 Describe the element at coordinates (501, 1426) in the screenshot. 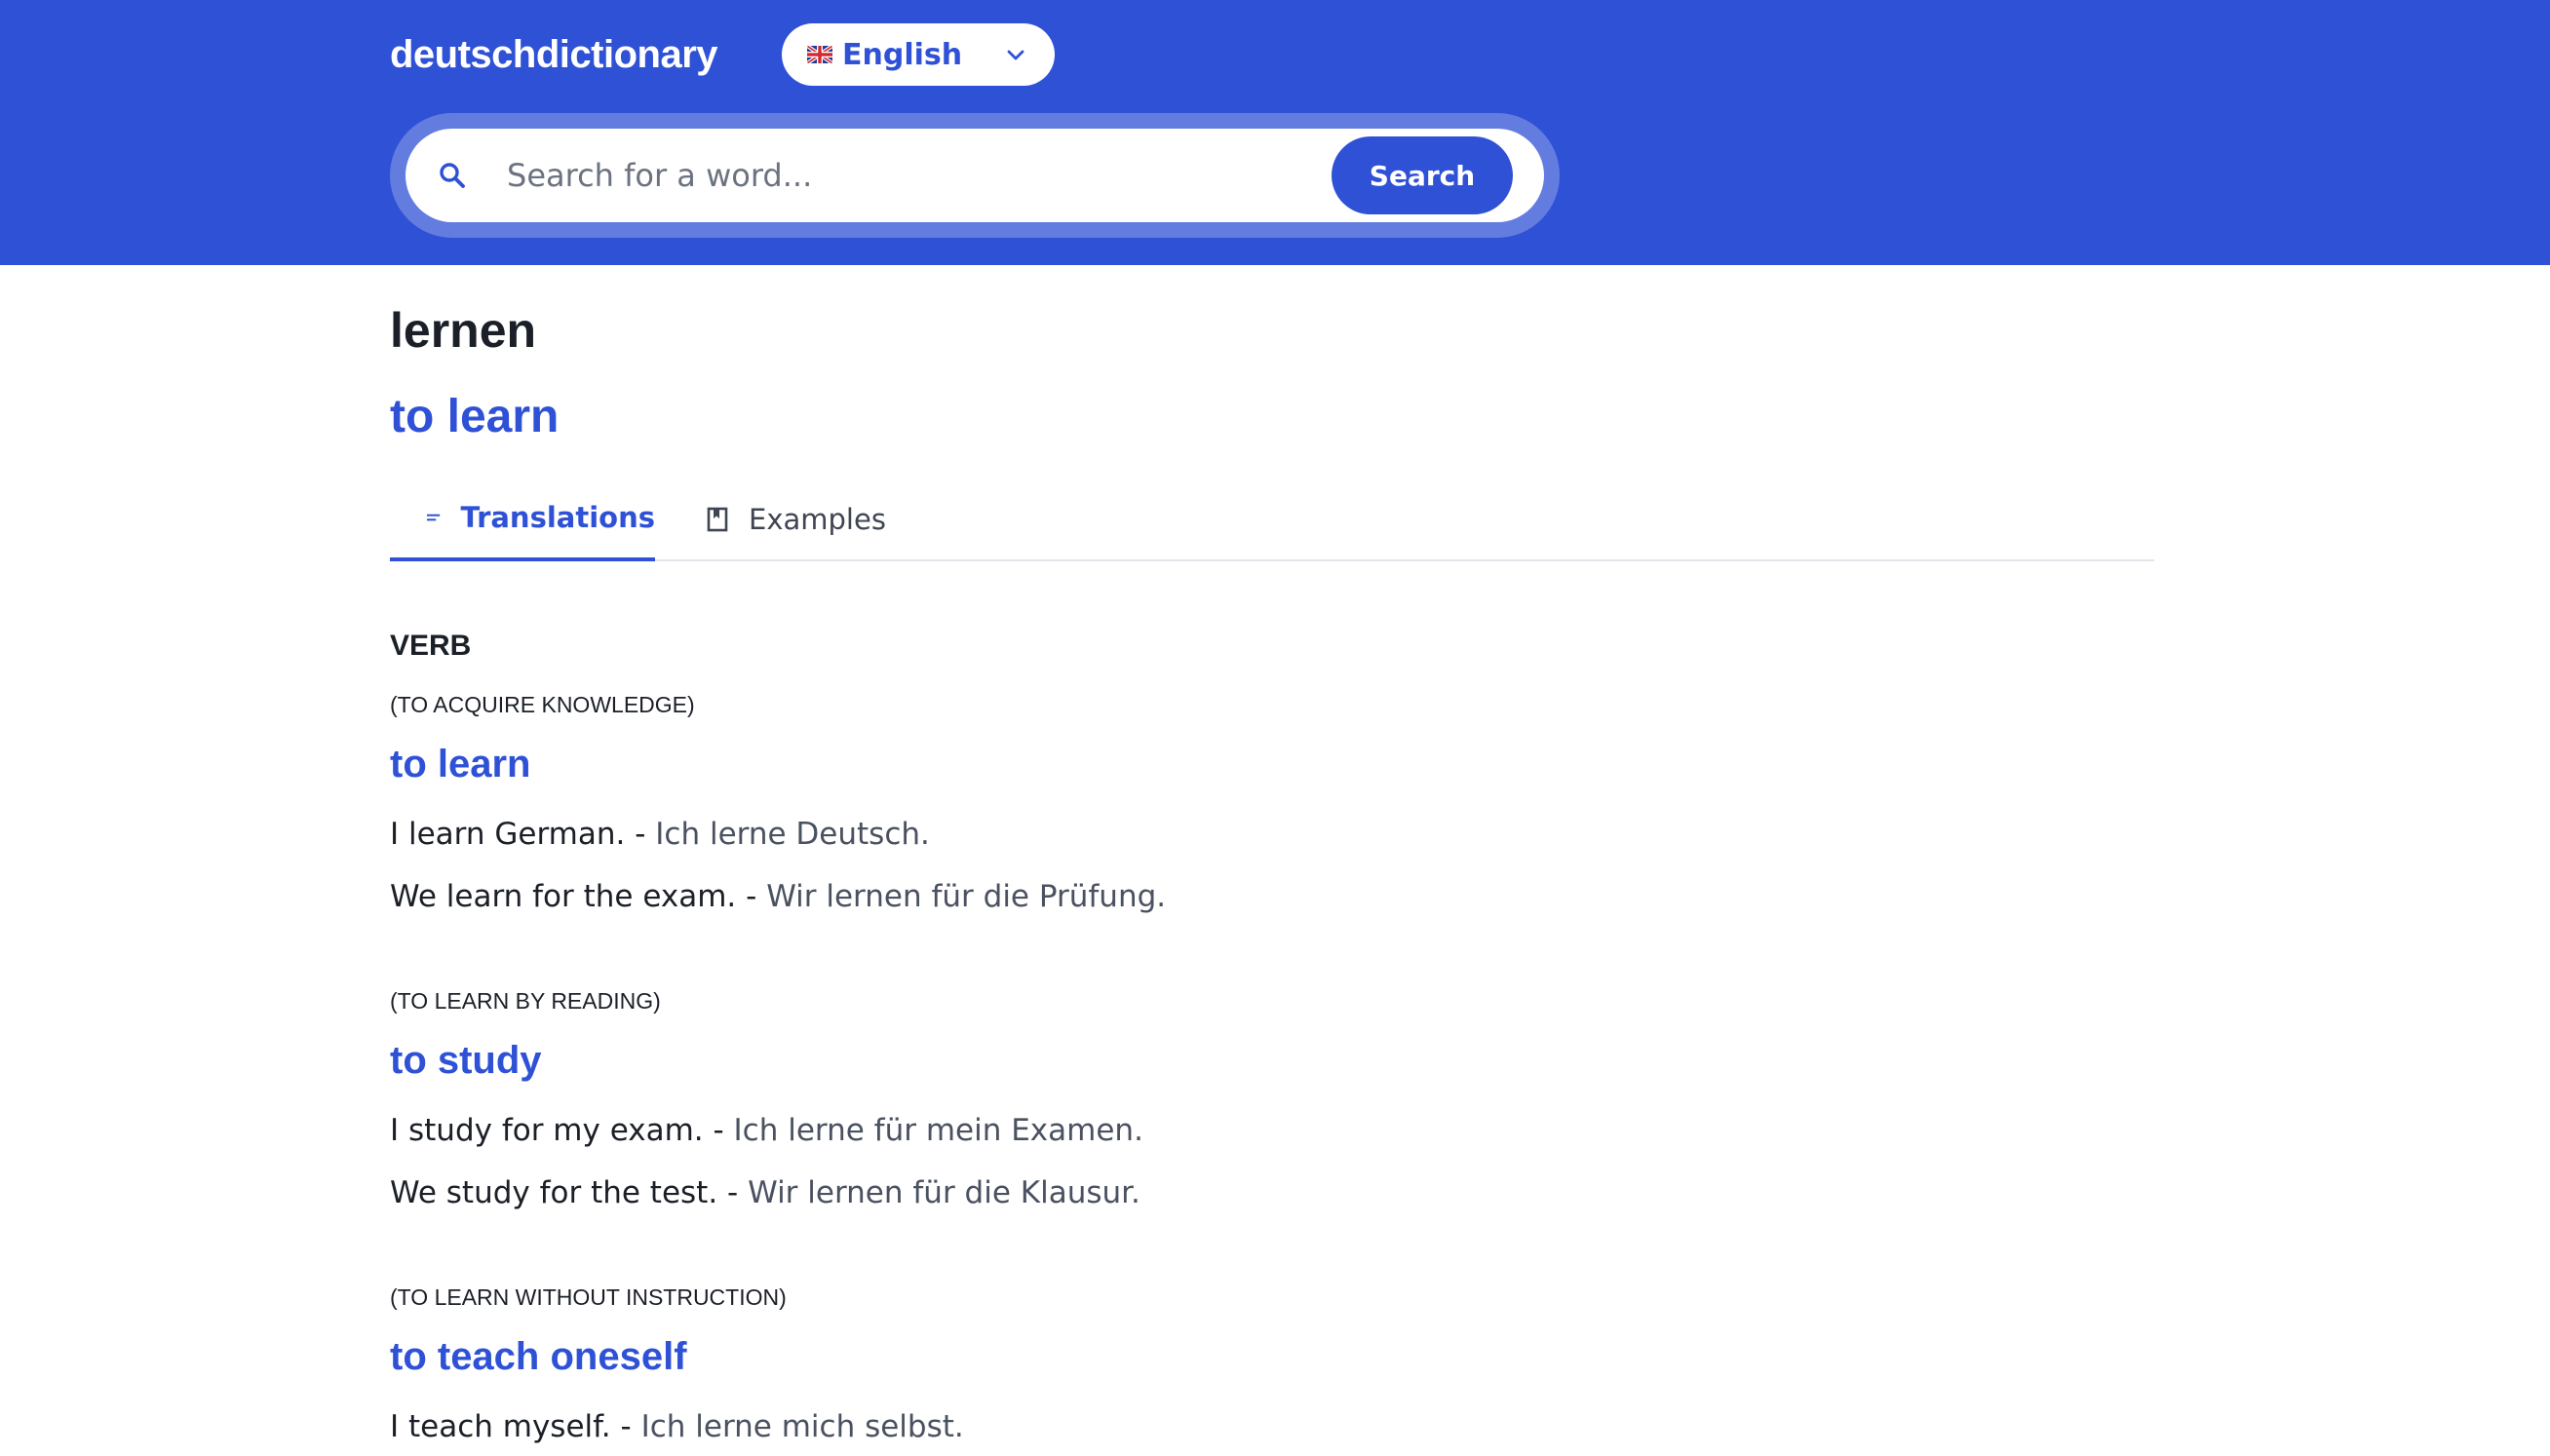

I see `example-en: I teach myself.` at that location.